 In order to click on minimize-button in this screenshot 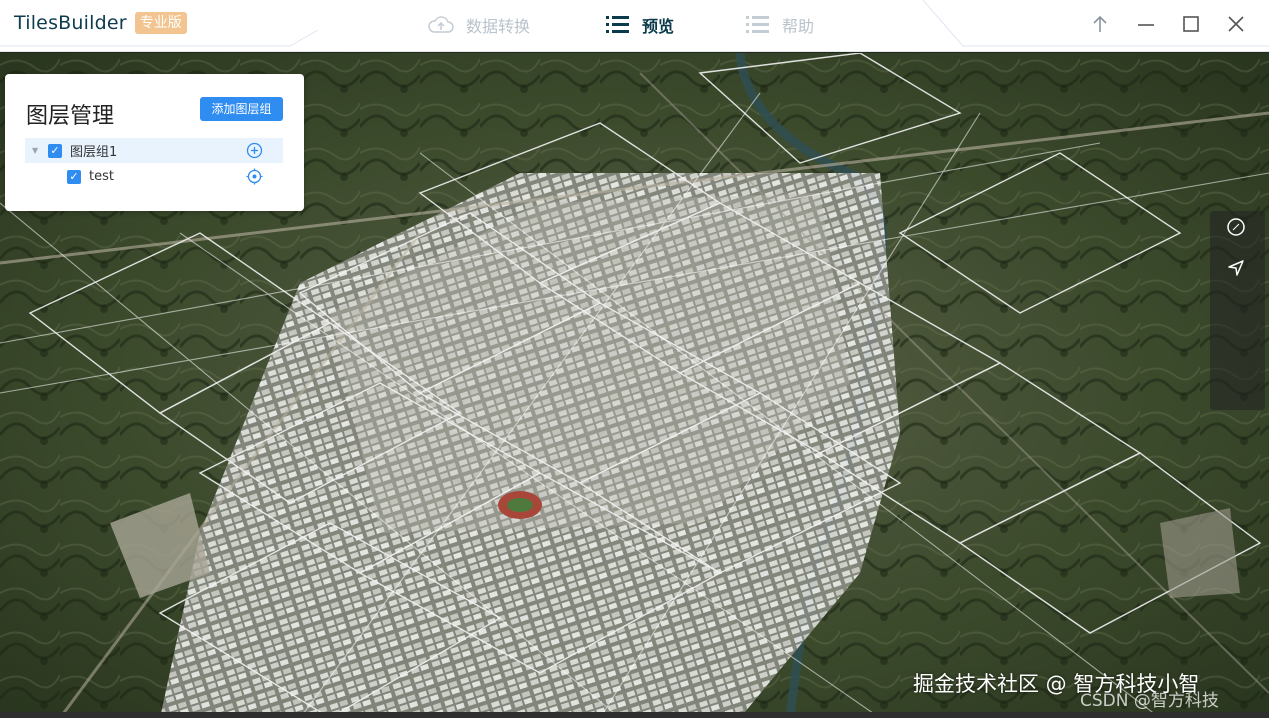, I will do `click(1146, 24)`.